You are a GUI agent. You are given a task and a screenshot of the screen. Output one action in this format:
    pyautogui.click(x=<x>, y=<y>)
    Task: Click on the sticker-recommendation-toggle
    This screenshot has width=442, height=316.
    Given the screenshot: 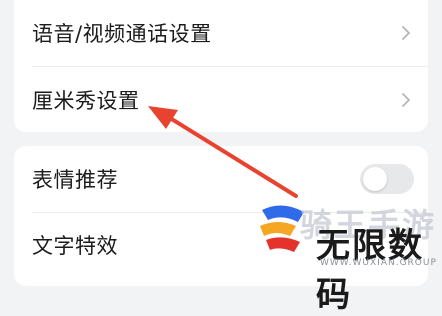 What is the action you would take?
    pyautogui.click(x=387, y=179)
    